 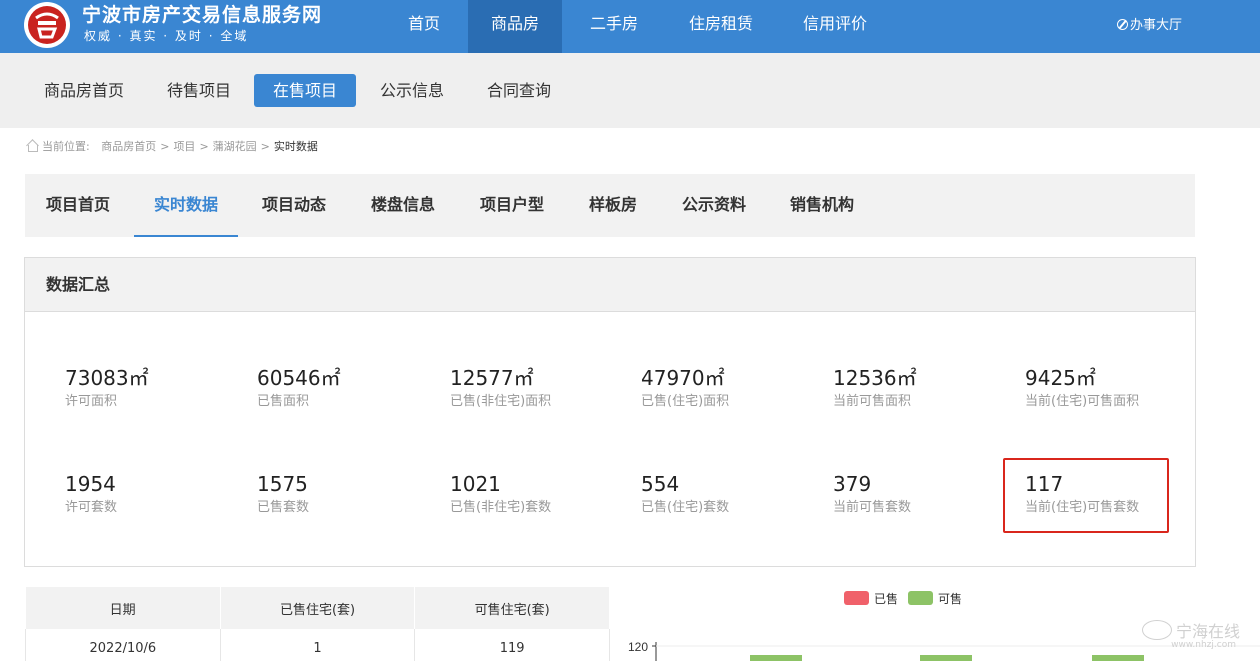 I want to click on stat-value: 9425㎡, so click(x=1060, y=378).